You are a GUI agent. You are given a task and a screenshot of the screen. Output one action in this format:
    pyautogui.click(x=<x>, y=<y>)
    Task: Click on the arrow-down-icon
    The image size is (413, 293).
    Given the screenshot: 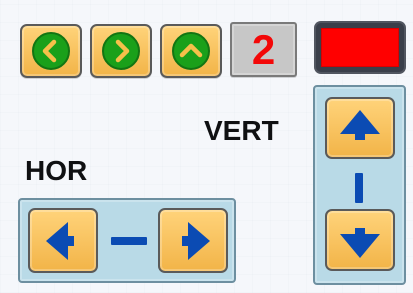 What is the action you would take?
    pyautogui.click(x=360, y=243)
    